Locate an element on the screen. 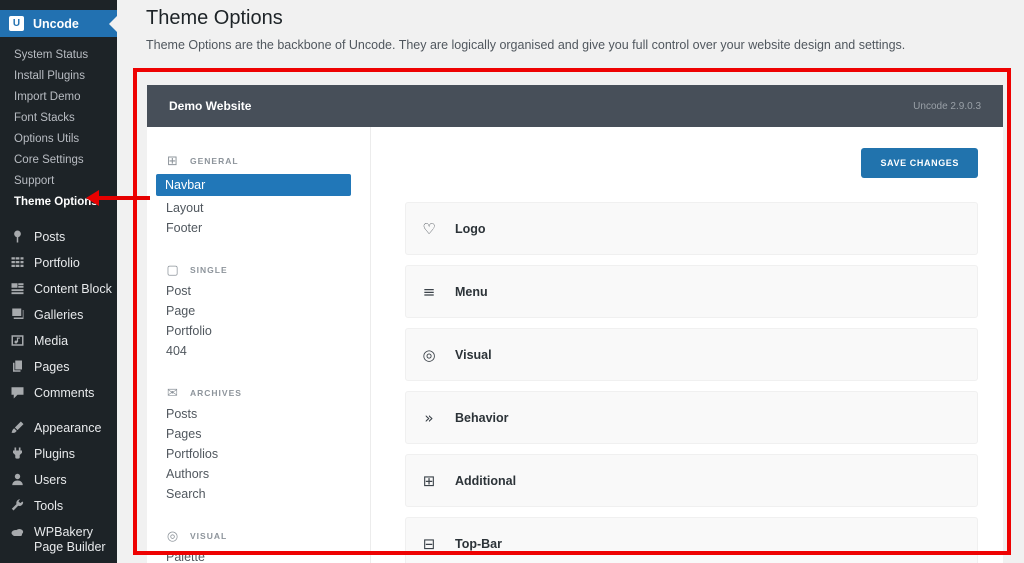  sidebar-item-wpbakery: WPBakery Page Builder is located at coordinates (58, 539).